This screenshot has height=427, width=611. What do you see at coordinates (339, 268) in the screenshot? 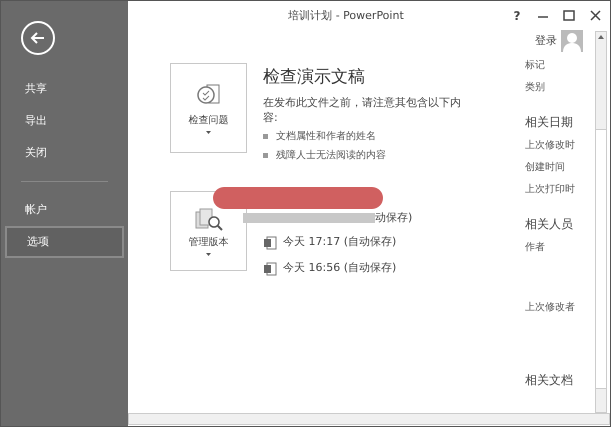
I see `version-entry: 今天 16:56 (自动保存)` at bounding box center [339, 268].